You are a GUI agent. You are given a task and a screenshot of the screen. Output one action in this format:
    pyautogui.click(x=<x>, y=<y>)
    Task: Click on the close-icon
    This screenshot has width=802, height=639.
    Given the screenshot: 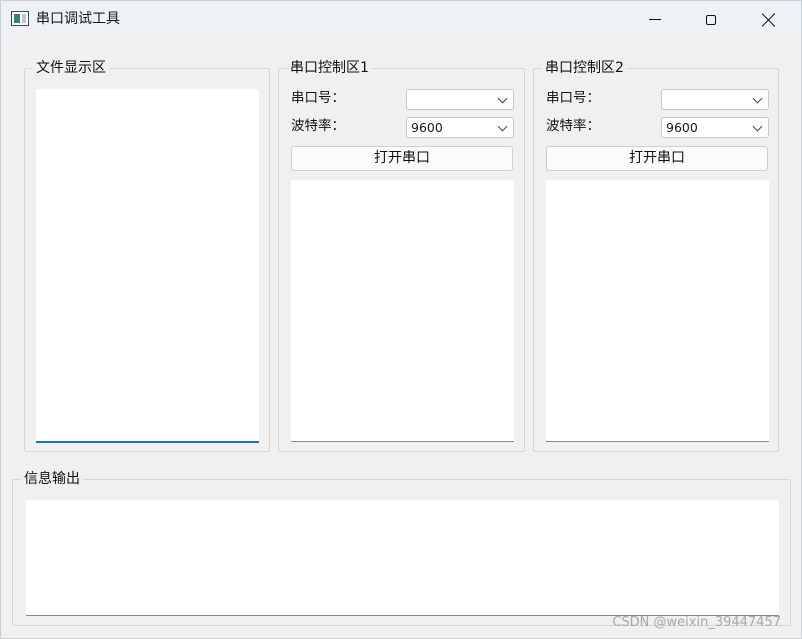 What is the action you would take?
    pyautogui.click(x=769, y=20)
    